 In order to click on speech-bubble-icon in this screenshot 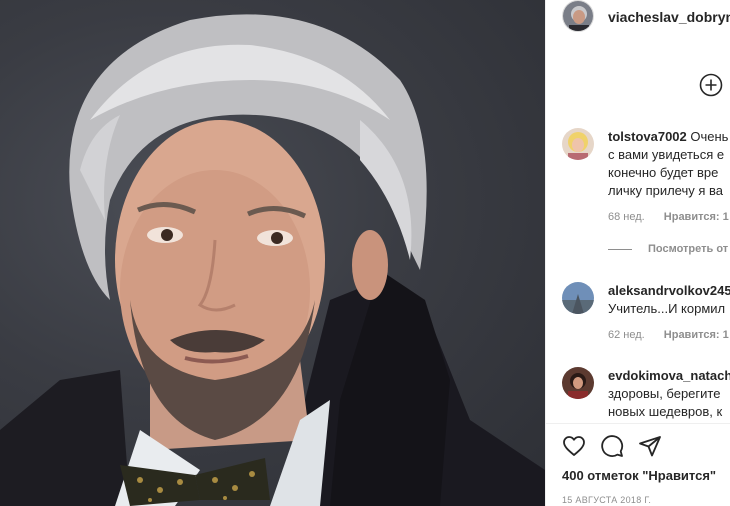, I will do `click(612, 446)`.